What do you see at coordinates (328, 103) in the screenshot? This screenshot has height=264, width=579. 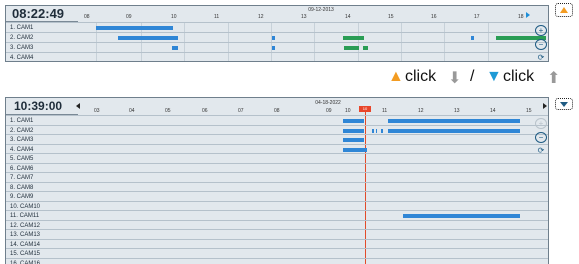 I see `timeline-date: 04-18-2022` at bounding box center [328, 103].